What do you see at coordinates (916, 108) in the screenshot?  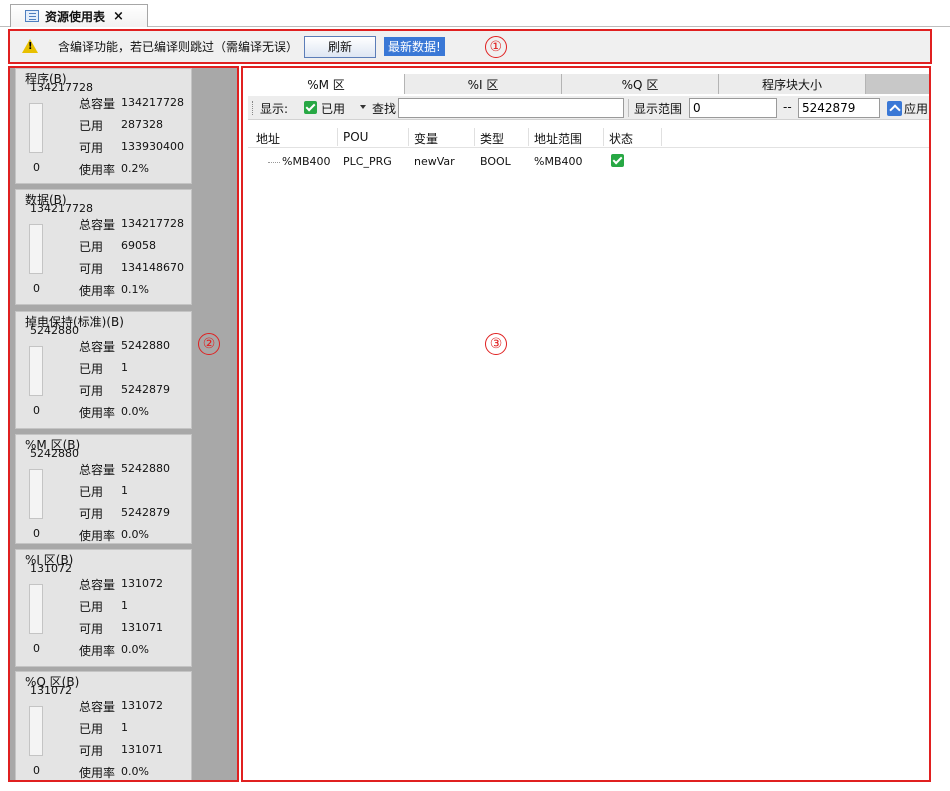 I see `apply-button: 应用` at bounding box center [916, 108].